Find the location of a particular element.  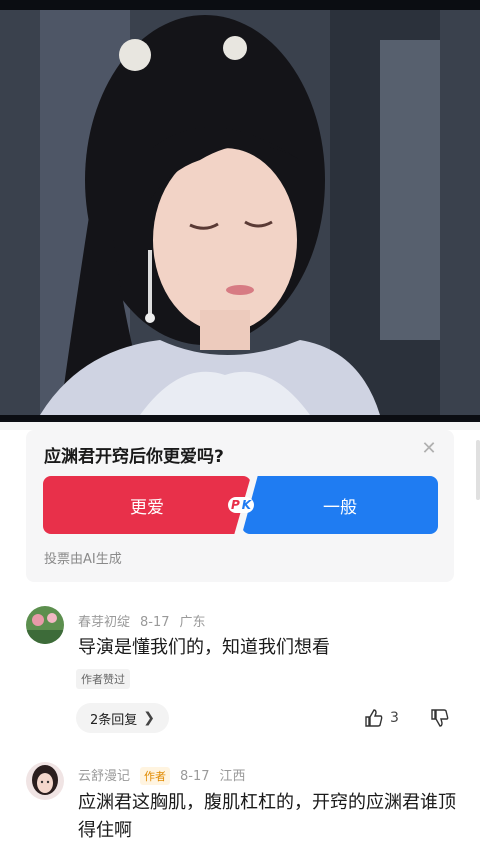

comment-meta: 春芽初绽 8-17 广东 is located at coordinates (147, 620).